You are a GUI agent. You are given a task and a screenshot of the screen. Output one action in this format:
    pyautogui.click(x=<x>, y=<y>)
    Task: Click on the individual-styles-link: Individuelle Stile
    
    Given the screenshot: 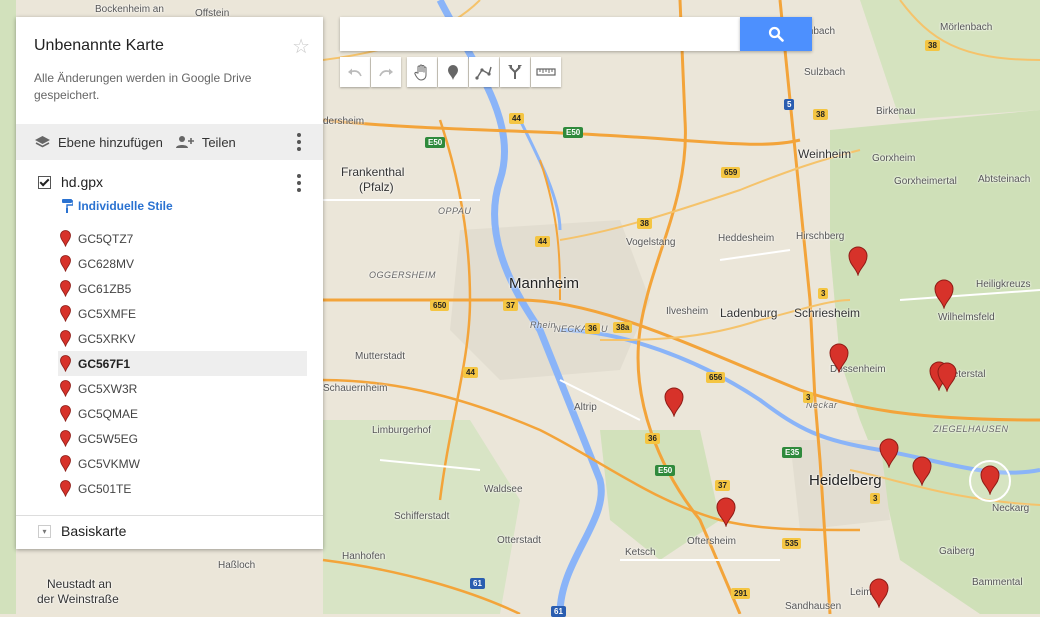 What is the action you would take?
    pyautogui.click(x=192, y=206)
    